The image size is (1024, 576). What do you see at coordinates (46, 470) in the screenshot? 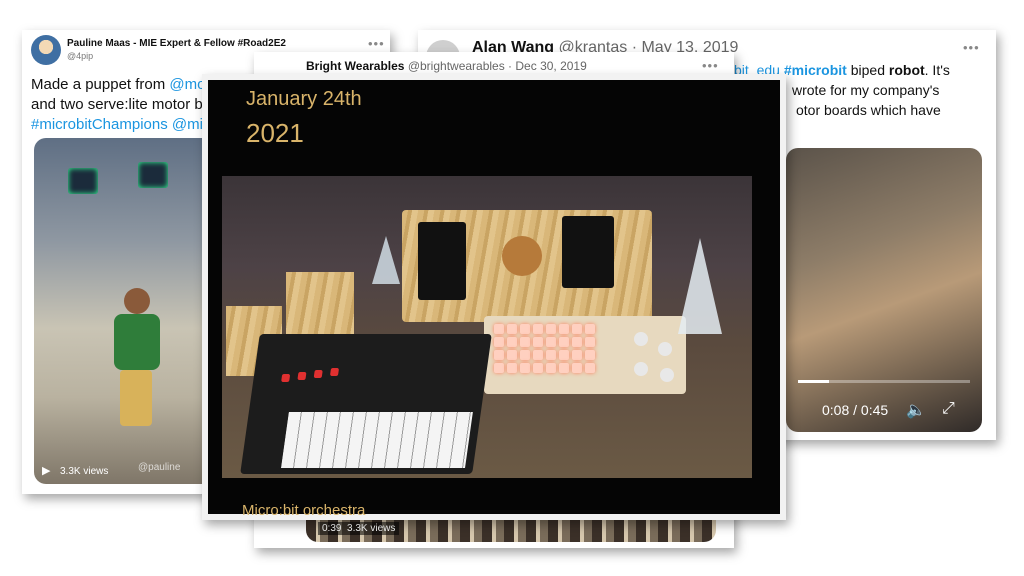
I see `play-icon: ▶` at bounding box center [46, 470].